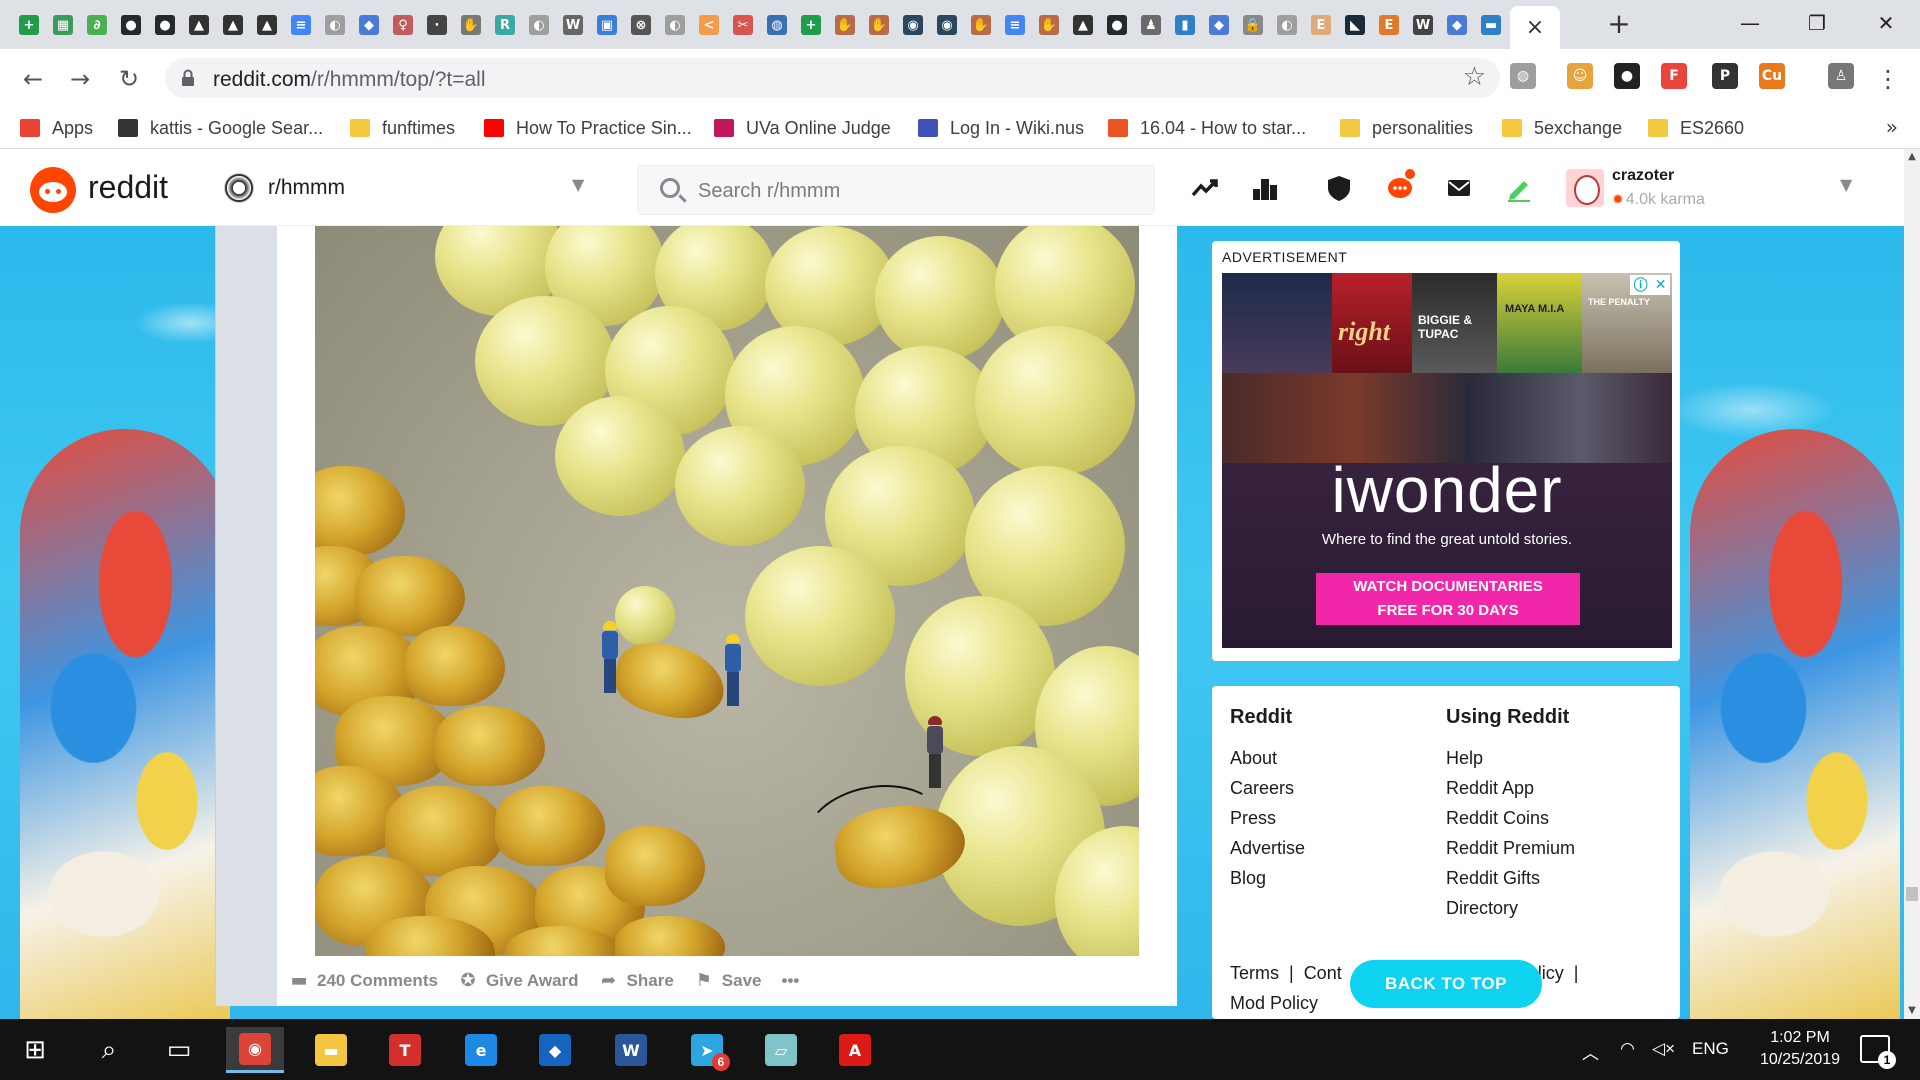  What do you see at coordinates (1015, 25) in the screenshot?
I see `doc-icon: ≡` at bounding box center [1015, 25].